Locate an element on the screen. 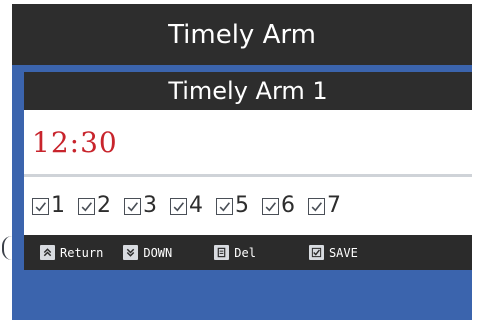 This screenshot has height=323, width=477. day-label: 4 is located at coordinates (196, 205).